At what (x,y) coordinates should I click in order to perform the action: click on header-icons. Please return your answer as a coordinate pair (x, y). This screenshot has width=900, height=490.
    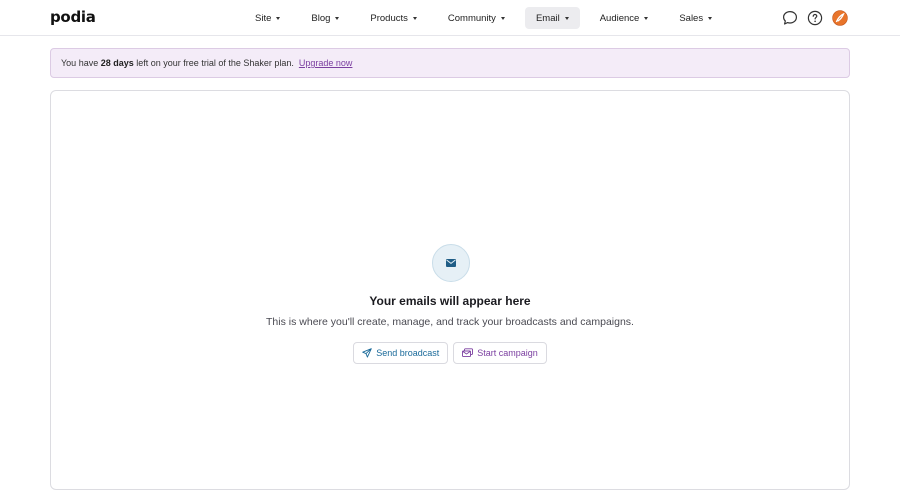
    Looking at the image, I should click on (815, 18).